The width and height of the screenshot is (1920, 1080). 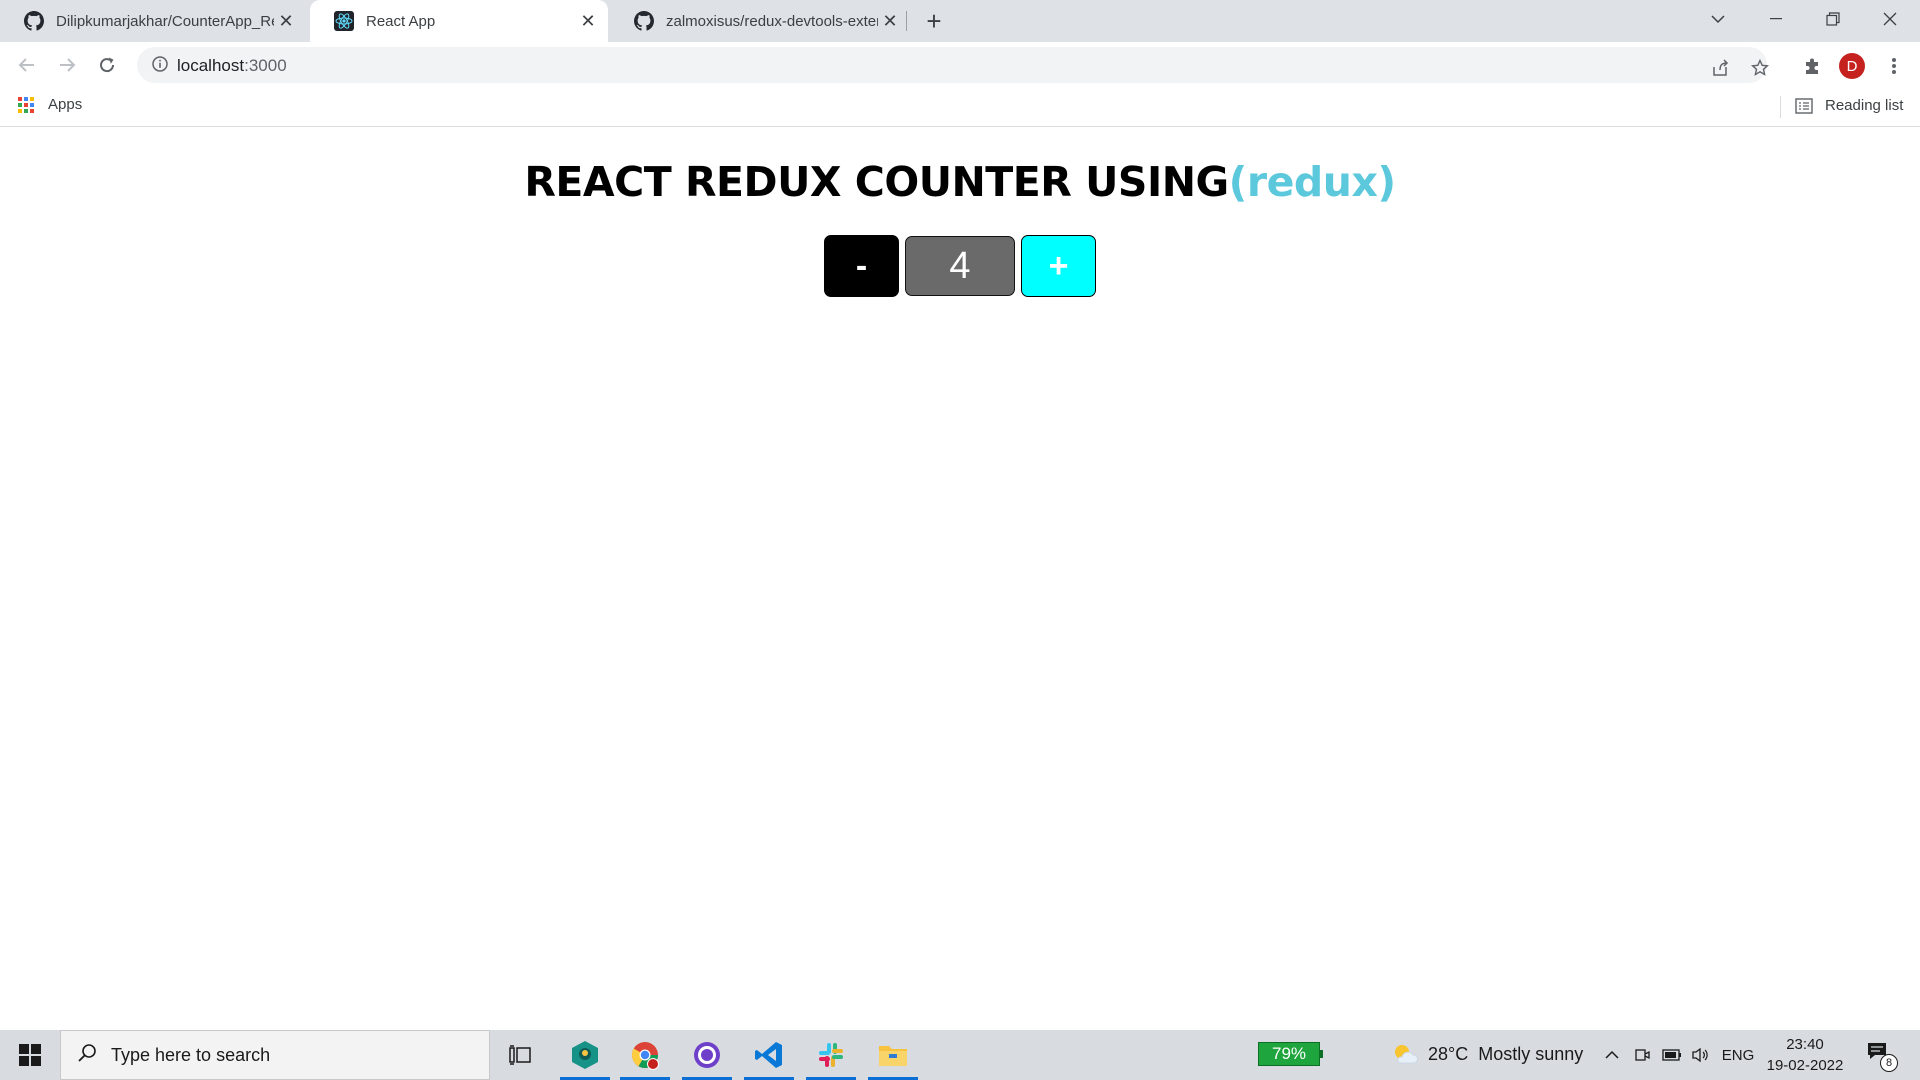 I want to click on slack-icon, so click(x=831, y=1055).